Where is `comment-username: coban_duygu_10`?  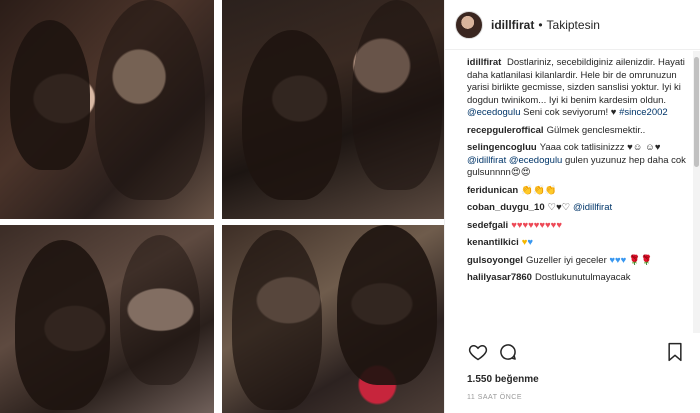
comment-username: coban_duygu_10 is located at coordinates (506, 207).